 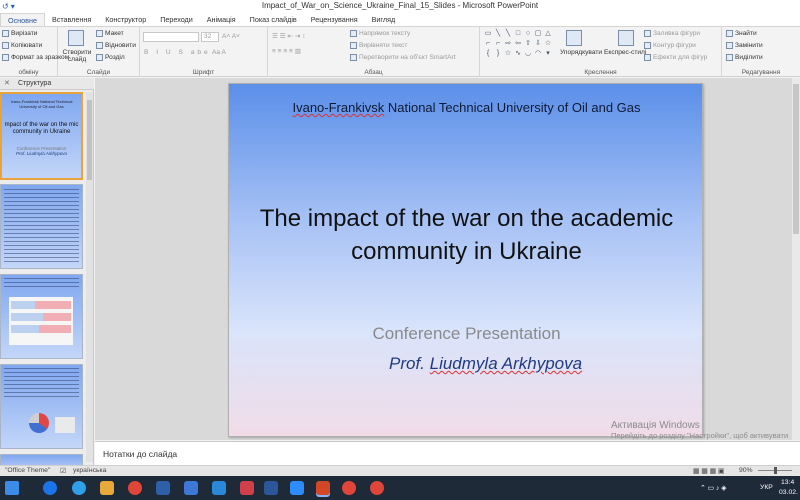 What do you see at coordinates (574, 38) in the screenshot?
I see `arrange-icon` at bounding box center [574, 38].